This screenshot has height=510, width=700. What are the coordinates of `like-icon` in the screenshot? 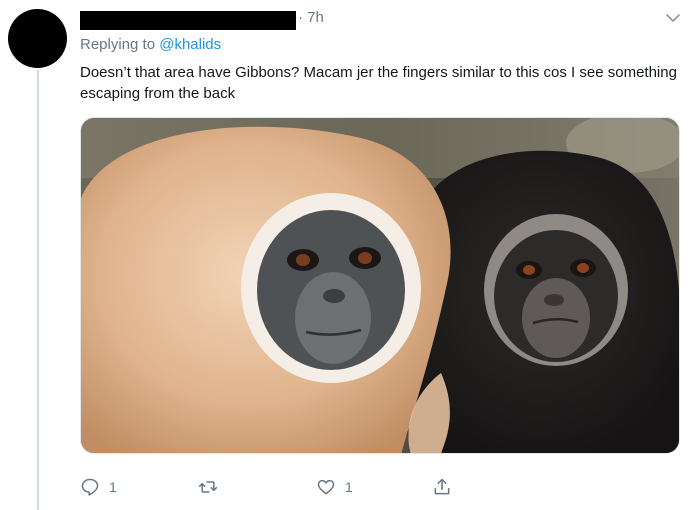 It's located at (326, 487).